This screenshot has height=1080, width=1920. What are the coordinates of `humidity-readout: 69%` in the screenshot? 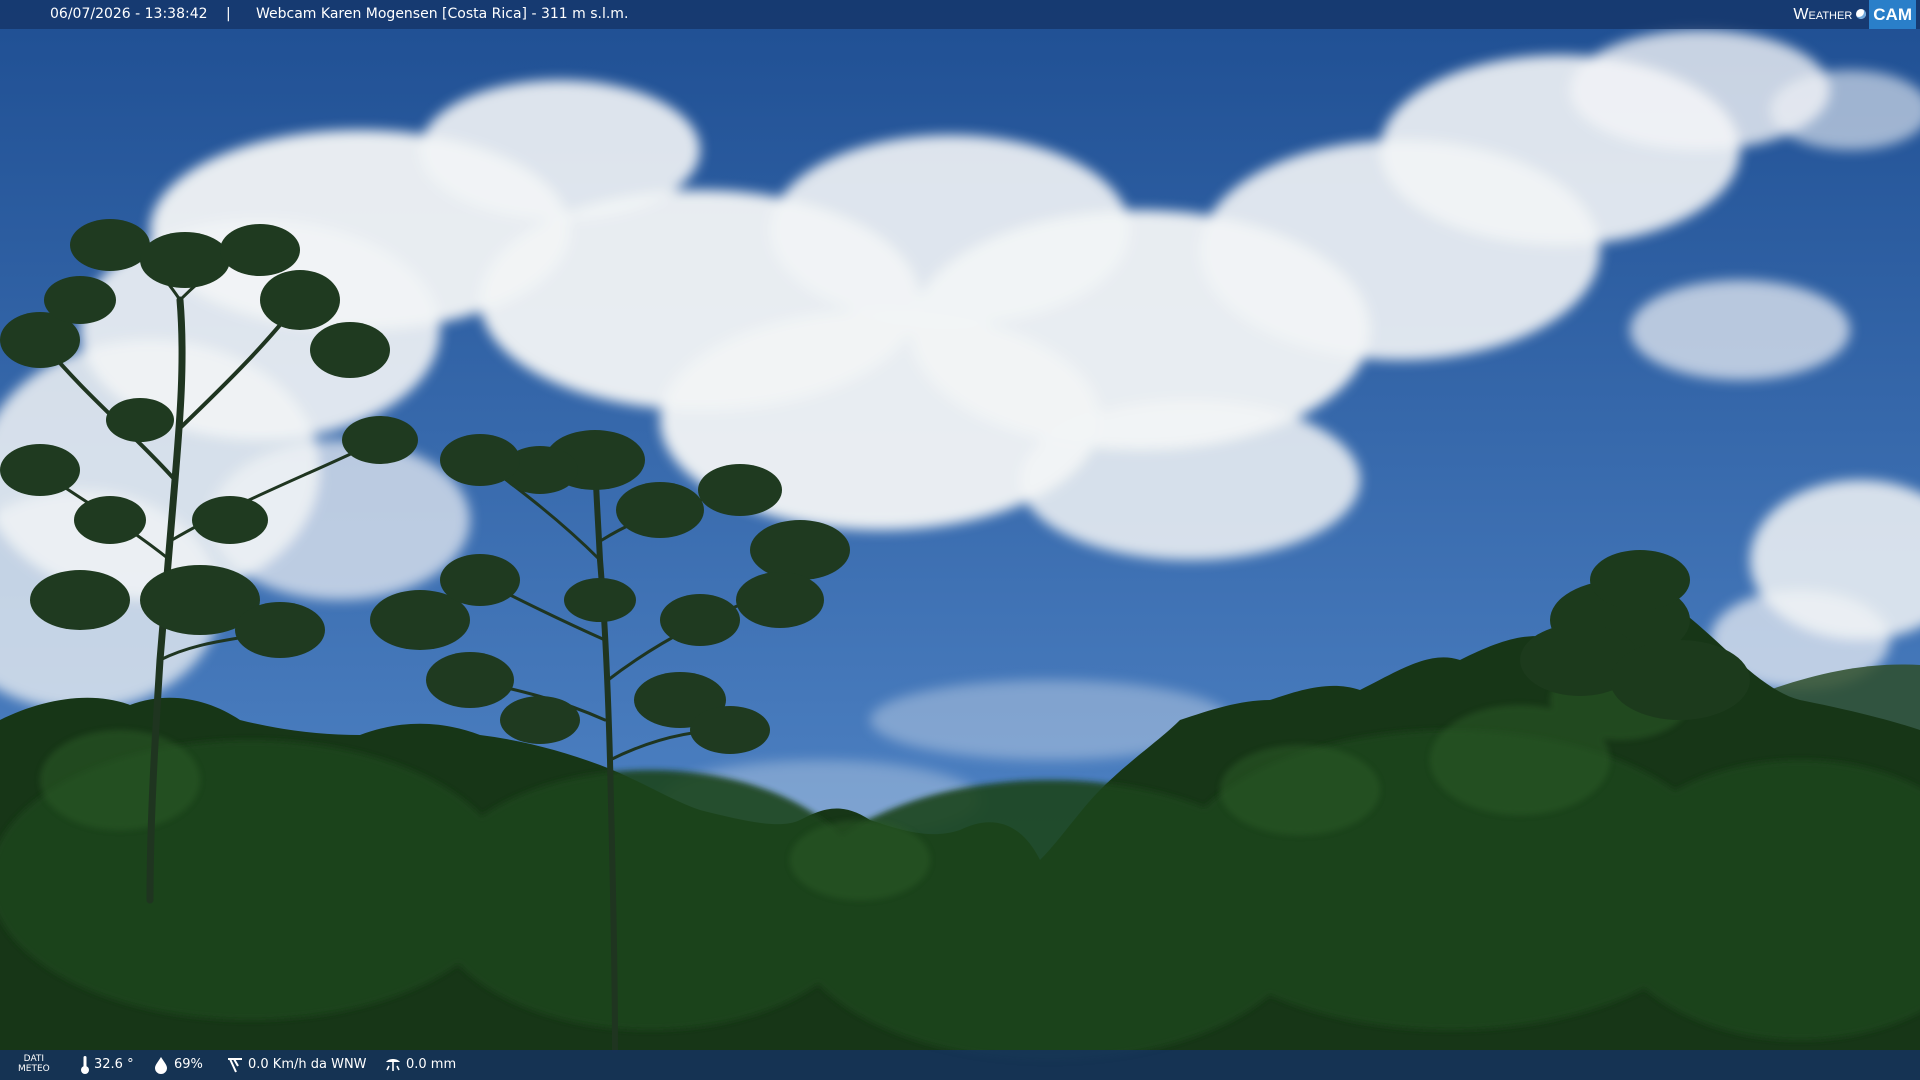 It's located at (177, 1065).